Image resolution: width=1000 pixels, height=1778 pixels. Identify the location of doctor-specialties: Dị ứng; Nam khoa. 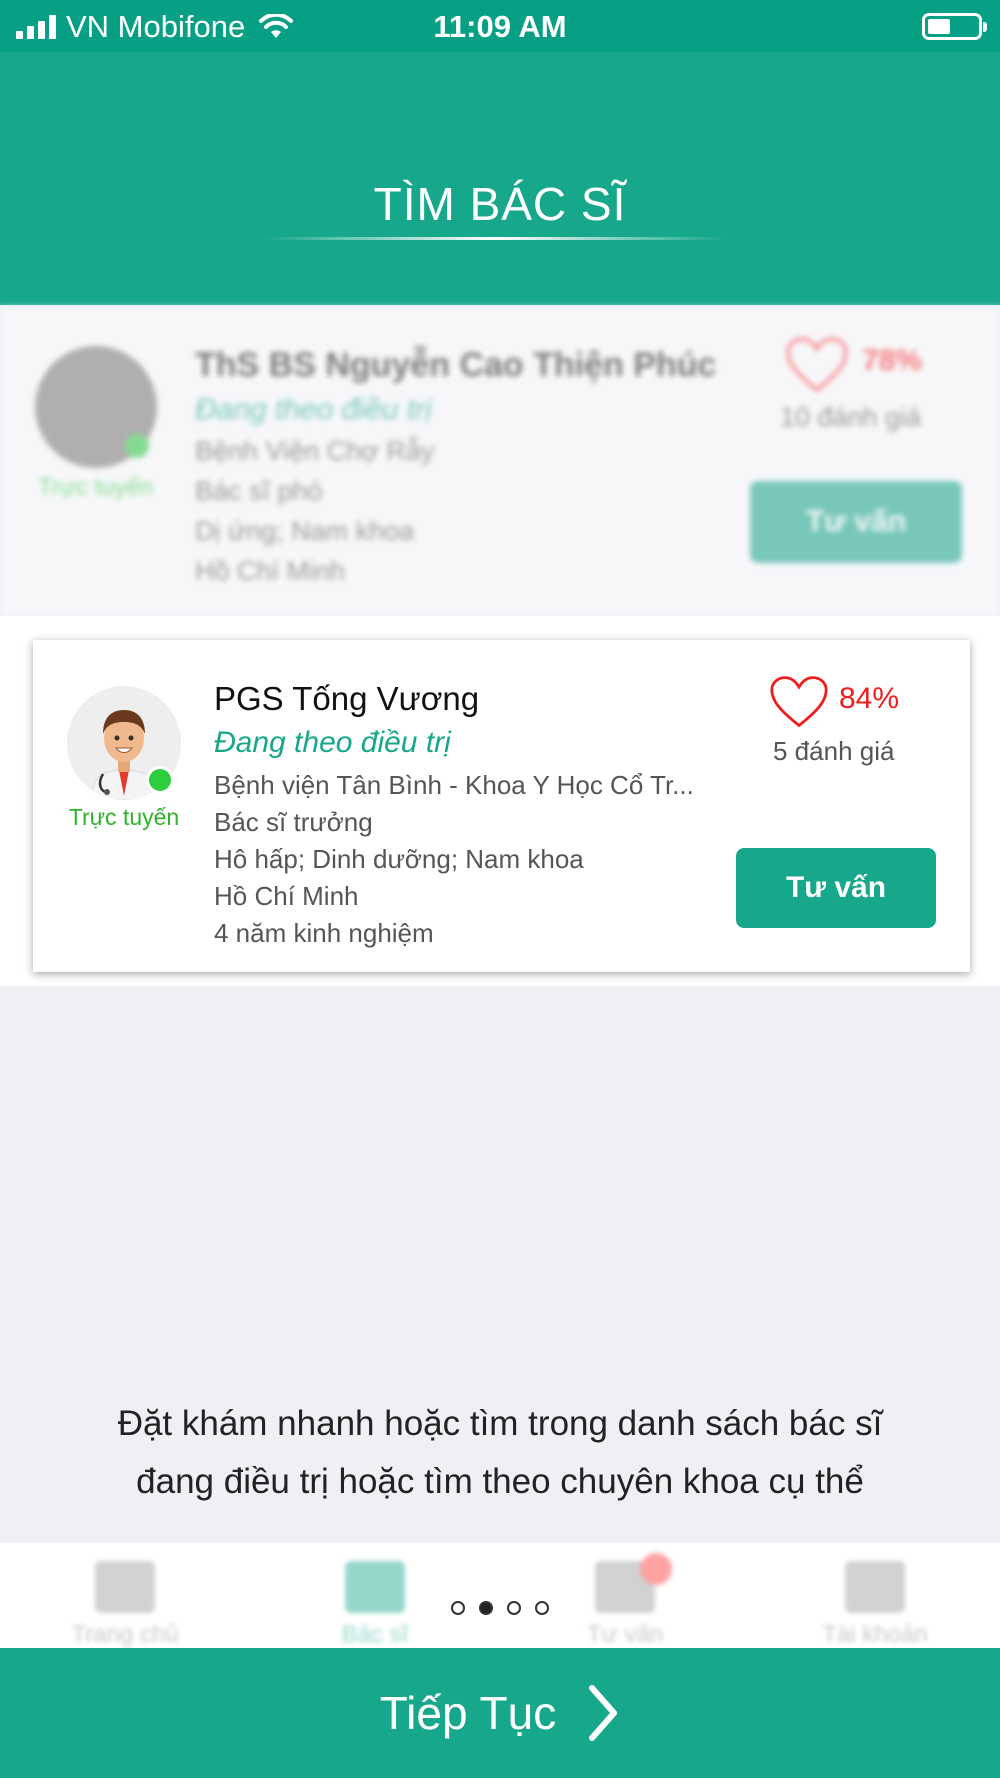
(305, 531).